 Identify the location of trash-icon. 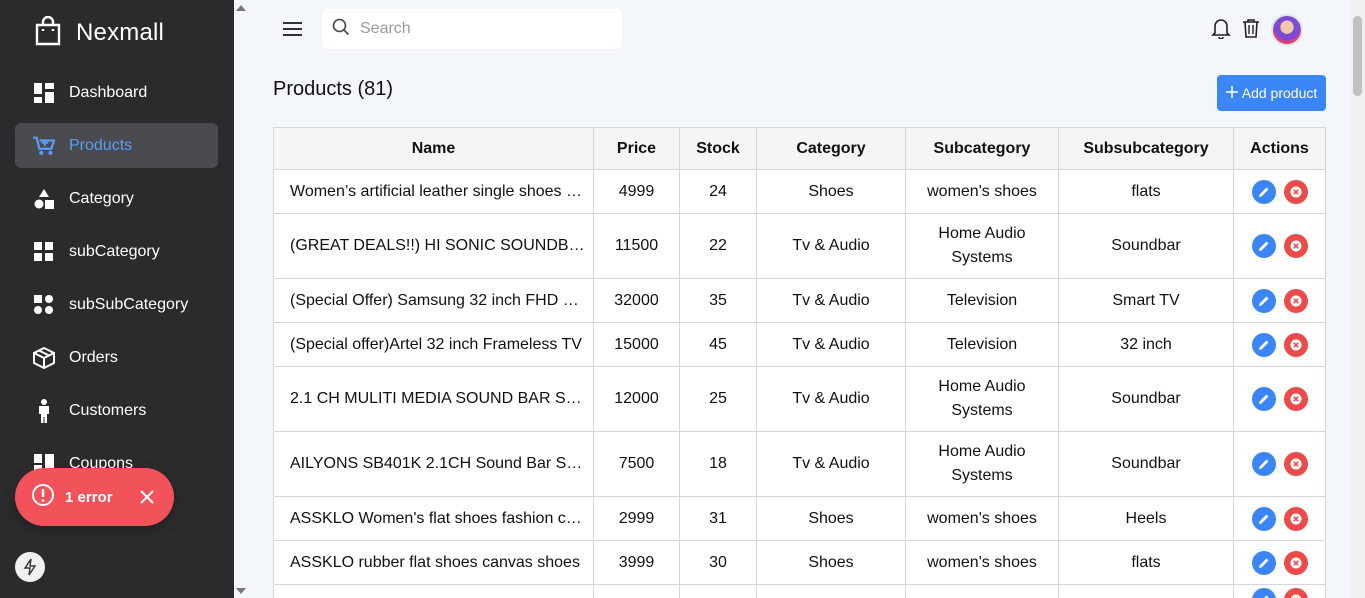
(1251, 30).